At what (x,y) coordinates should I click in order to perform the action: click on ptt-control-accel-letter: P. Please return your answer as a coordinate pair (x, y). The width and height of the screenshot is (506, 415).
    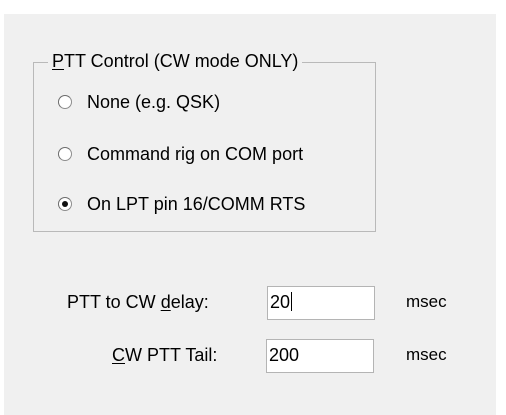
    Looking at the image, I should click on (58, 61).